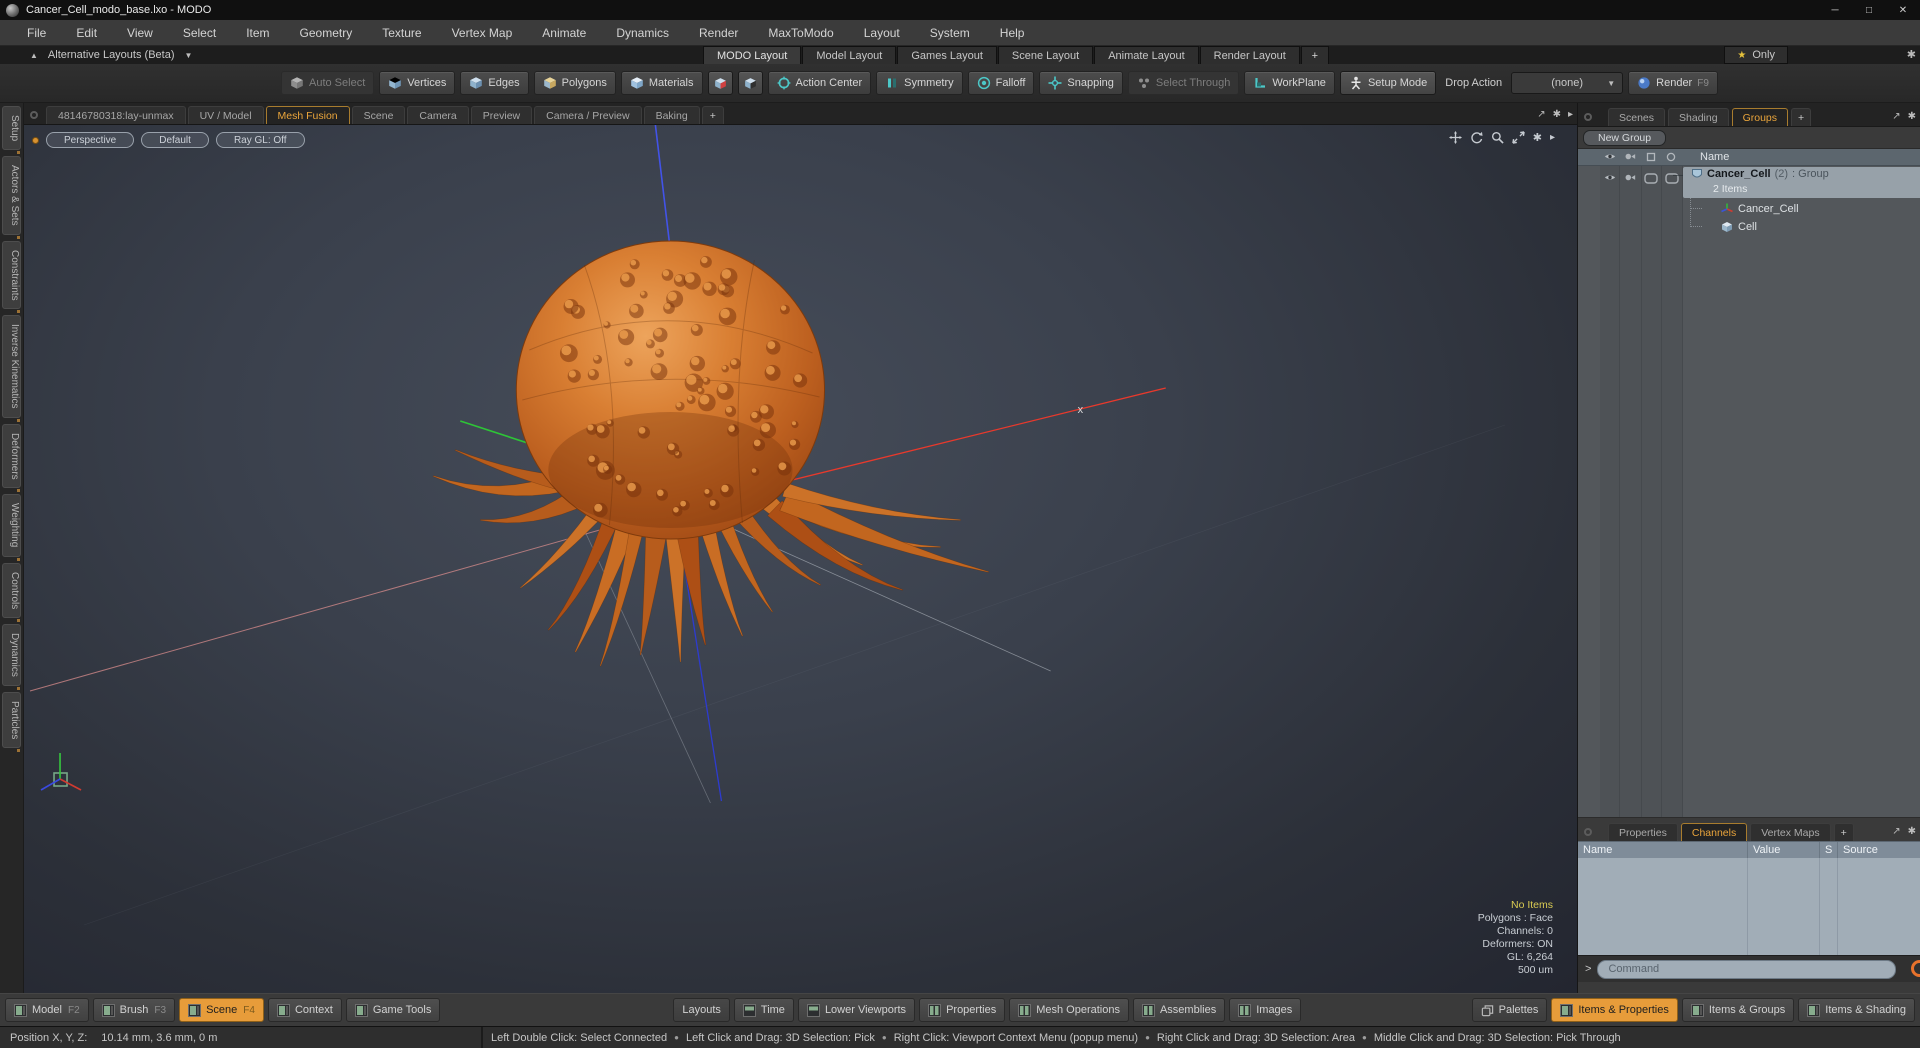 This screenshot has height=1048, width=1920. What do you see at coordinates (1567, 83) in the screenshot?
I see `drop-action-dropdown: (none) ▼` at bounding box center [1567, 83].